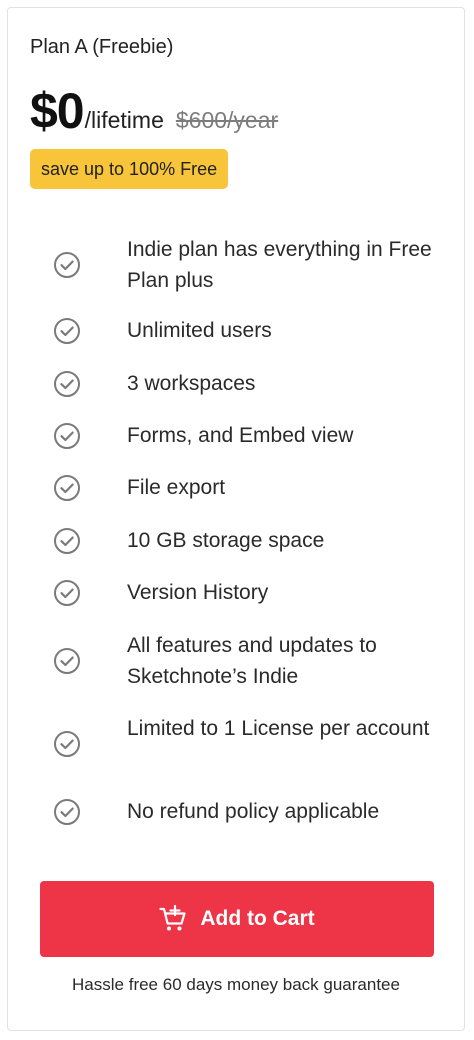 Image resolution: width=474 pixels, height=1040 pixels. Describe the element at coordinates (236, 984) in the screenshot. I see `guarantee-text: Hassle free 60 days money back guarantee` at that location.